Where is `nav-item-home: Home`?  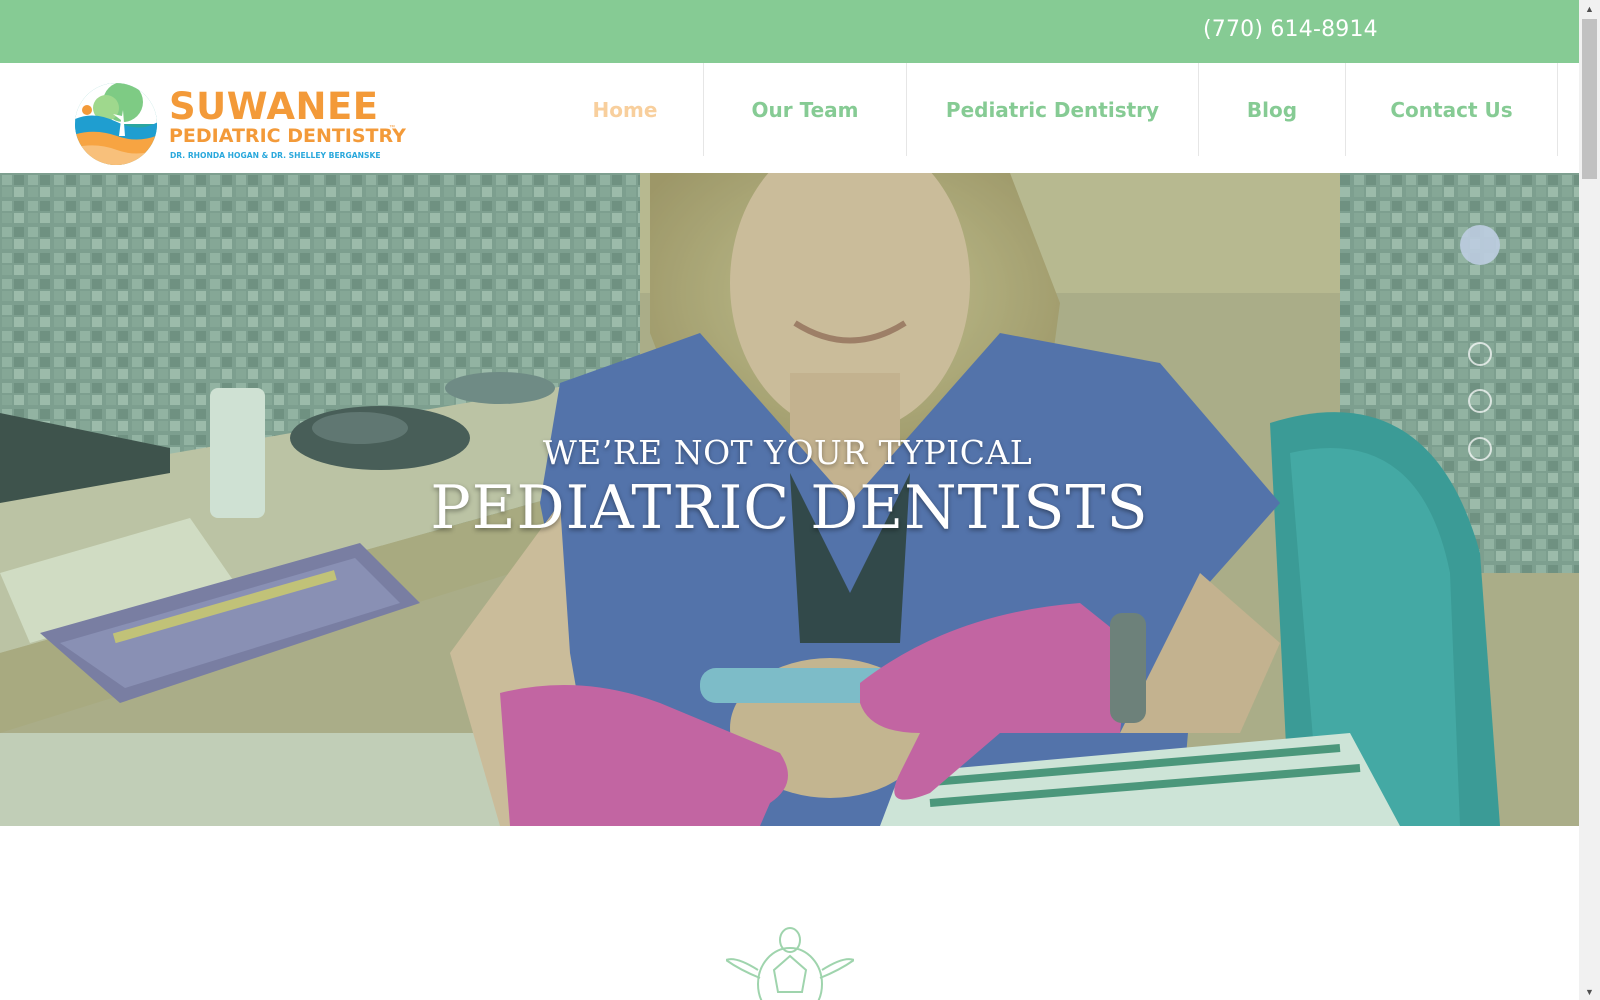
nav-item-home: Home is located at coordinates (625, 109).